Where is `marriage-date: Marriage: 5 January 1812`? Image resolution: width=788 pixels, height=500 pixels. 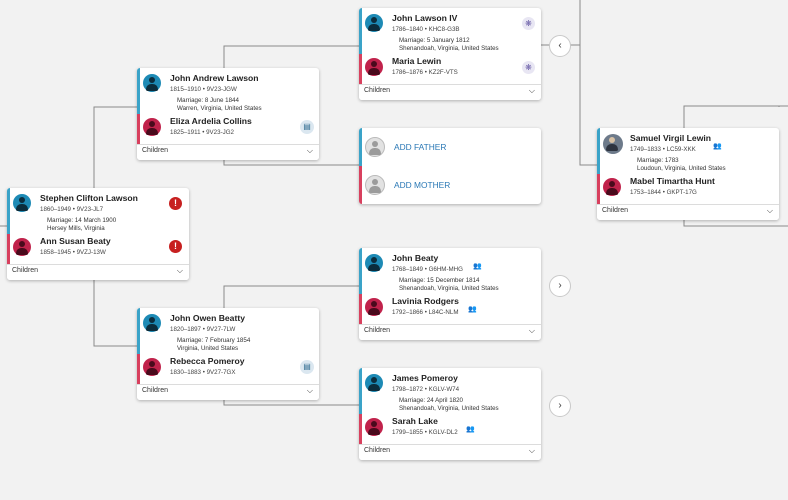 marriage-date: Marriage: 5 January 1812 is located at coordinates (434, 40).